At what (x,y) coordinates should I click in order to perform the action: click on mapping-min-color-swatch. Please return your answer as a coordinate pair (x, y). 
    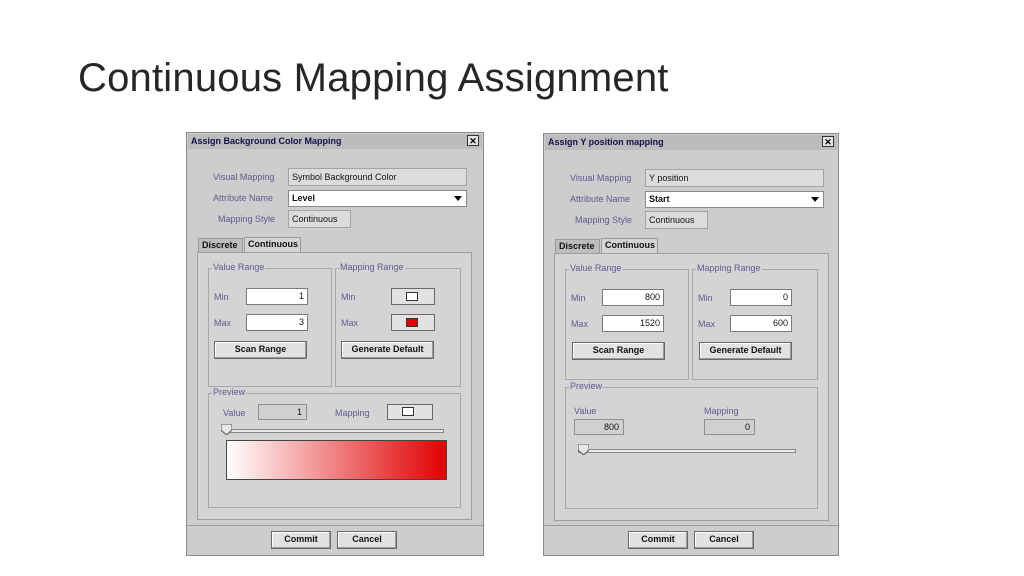
    Looking at the image, I should click on (412, 296).